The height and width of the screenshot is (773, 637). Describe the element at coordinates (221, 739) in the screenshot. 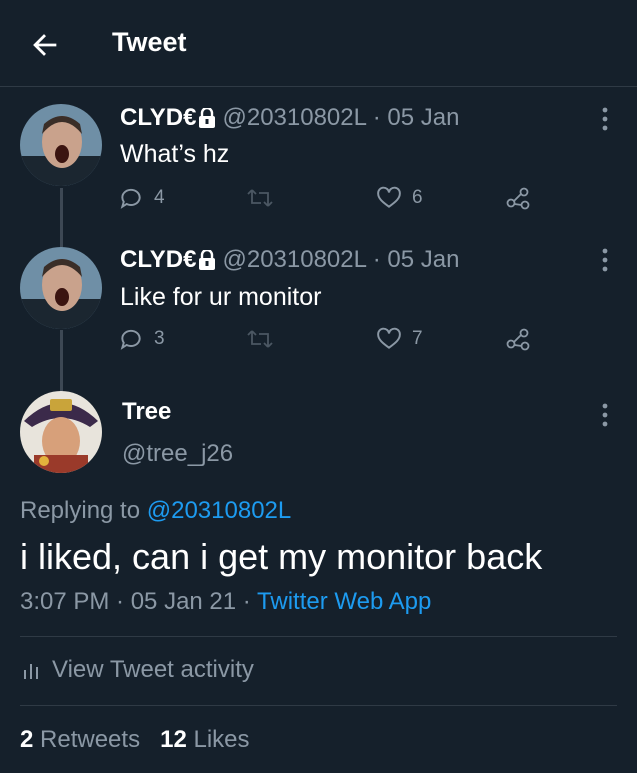

I see `likes-label: Likes` at that location.